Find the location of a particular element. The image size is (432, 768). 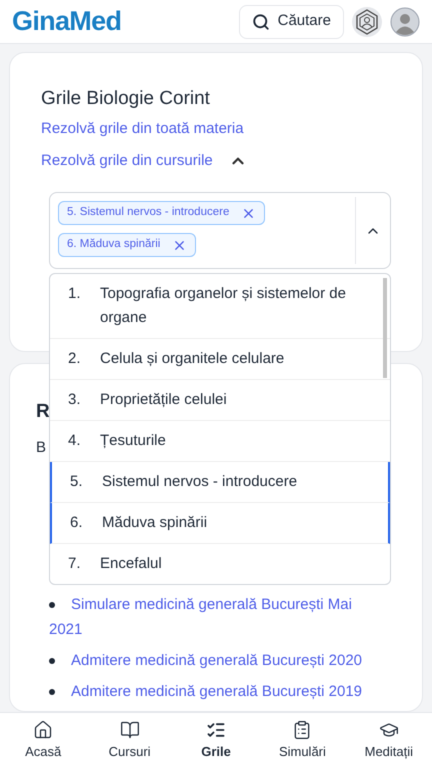

nav-tab: Simulări is located at coordinates (302, 740).